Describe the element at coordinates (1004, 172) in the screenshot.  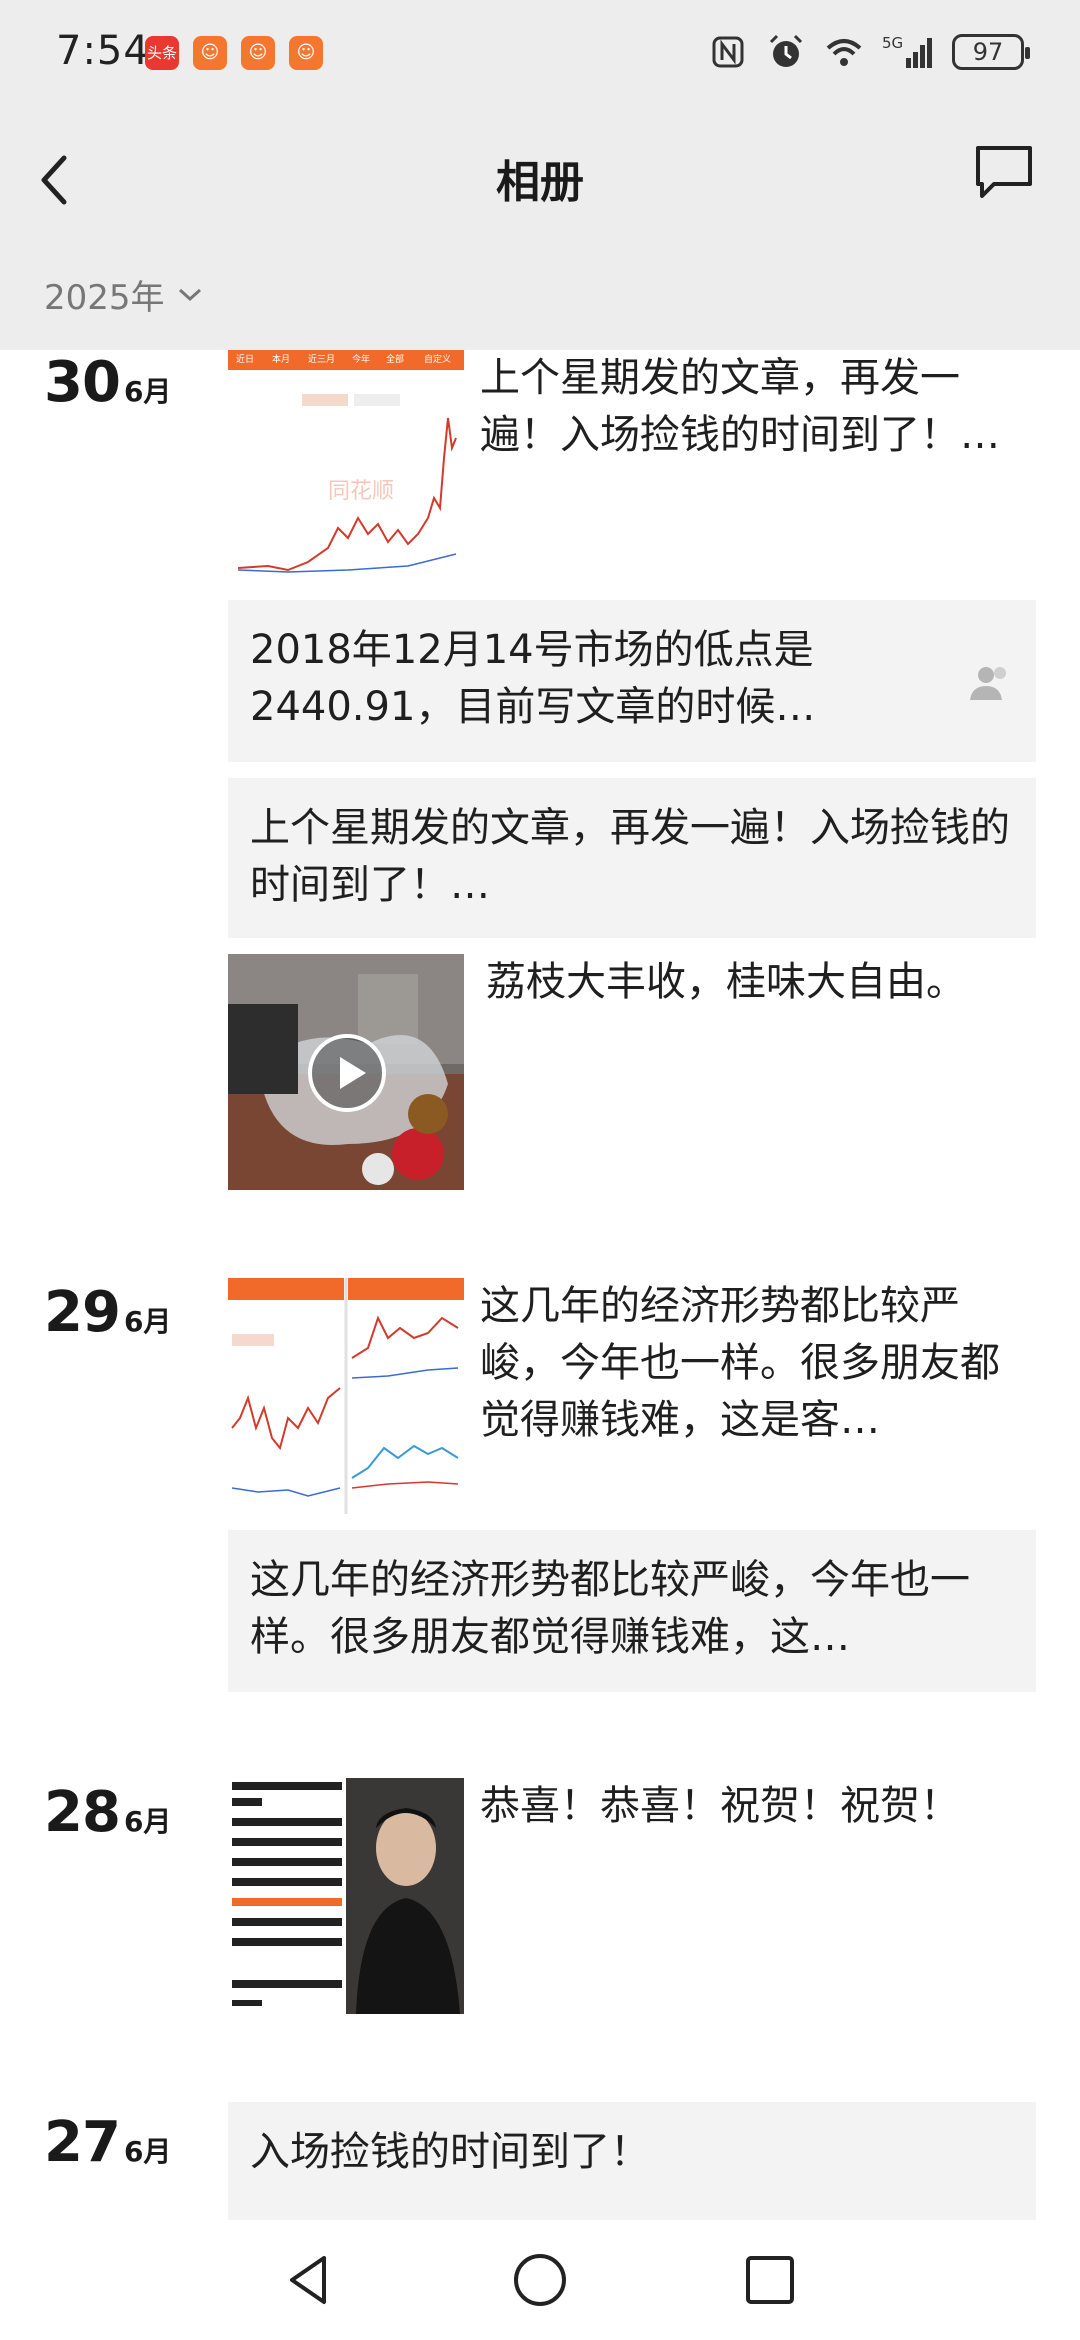
I see `message-icon` at that location.